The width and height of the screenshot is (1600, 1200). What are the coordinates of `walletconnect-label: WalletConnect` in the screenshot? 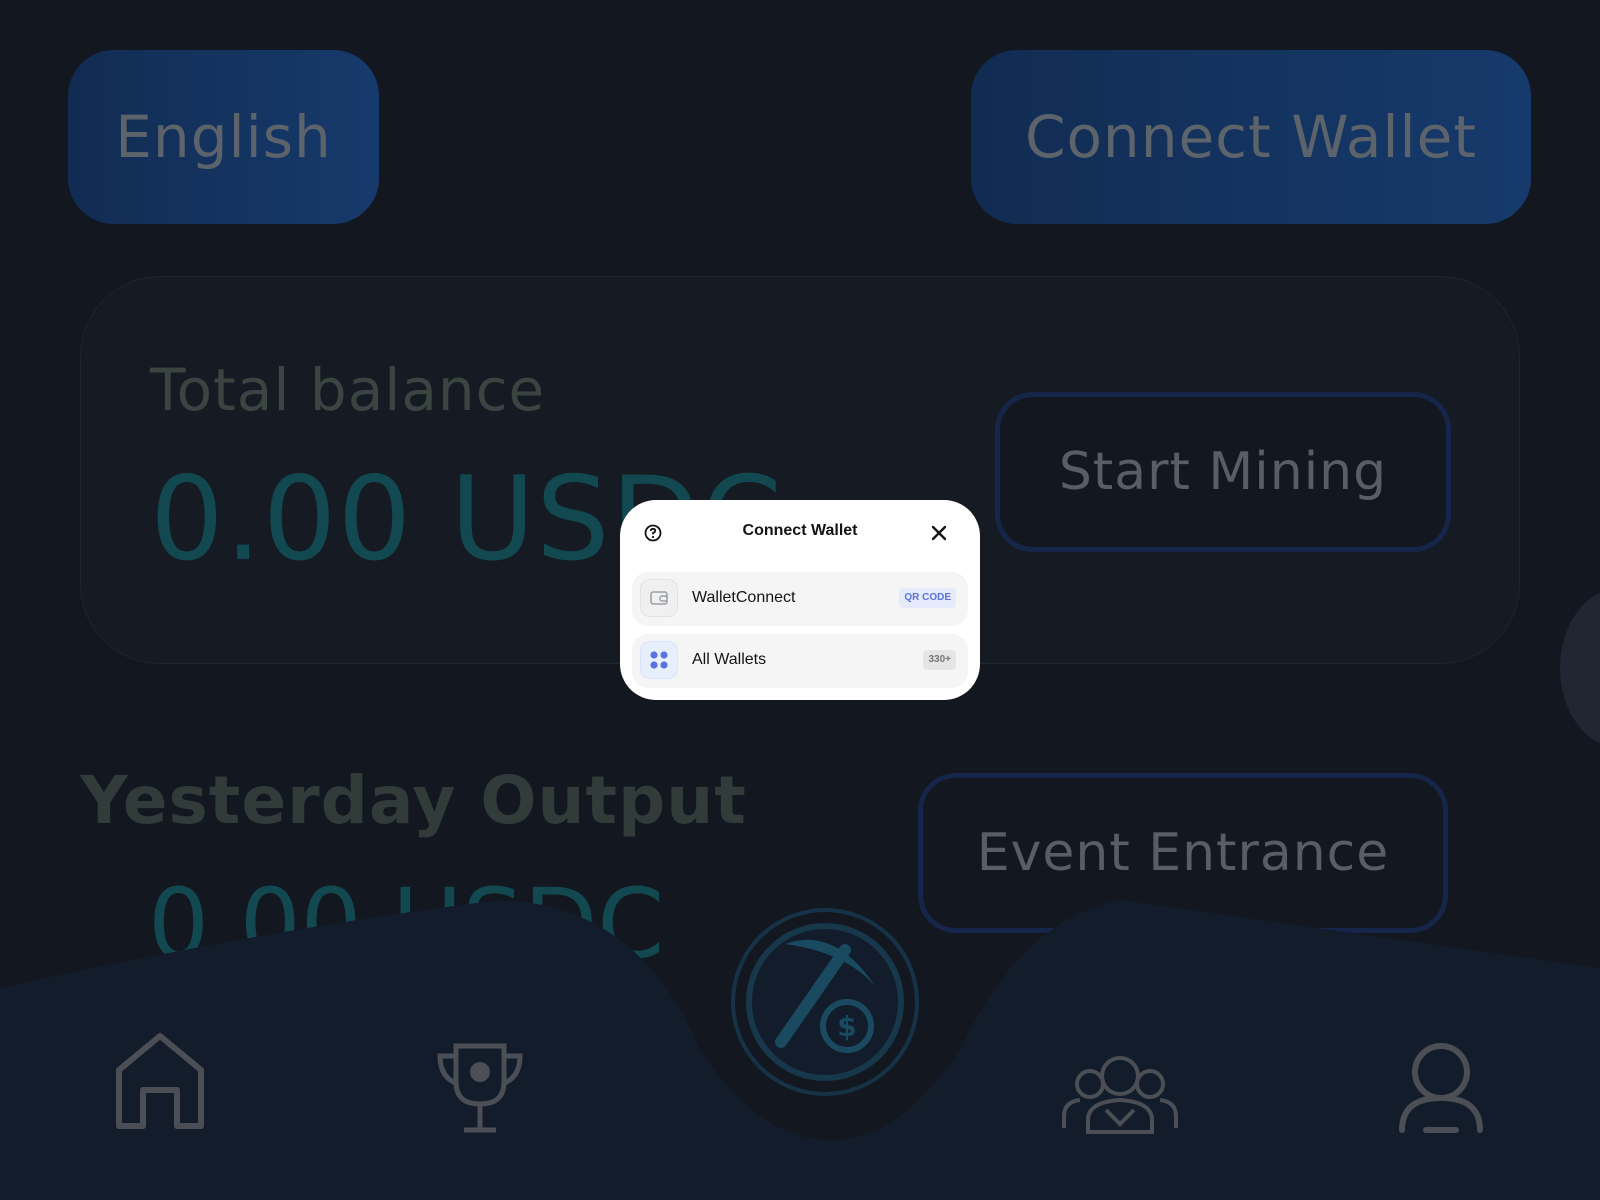 It's located at (744, 597).